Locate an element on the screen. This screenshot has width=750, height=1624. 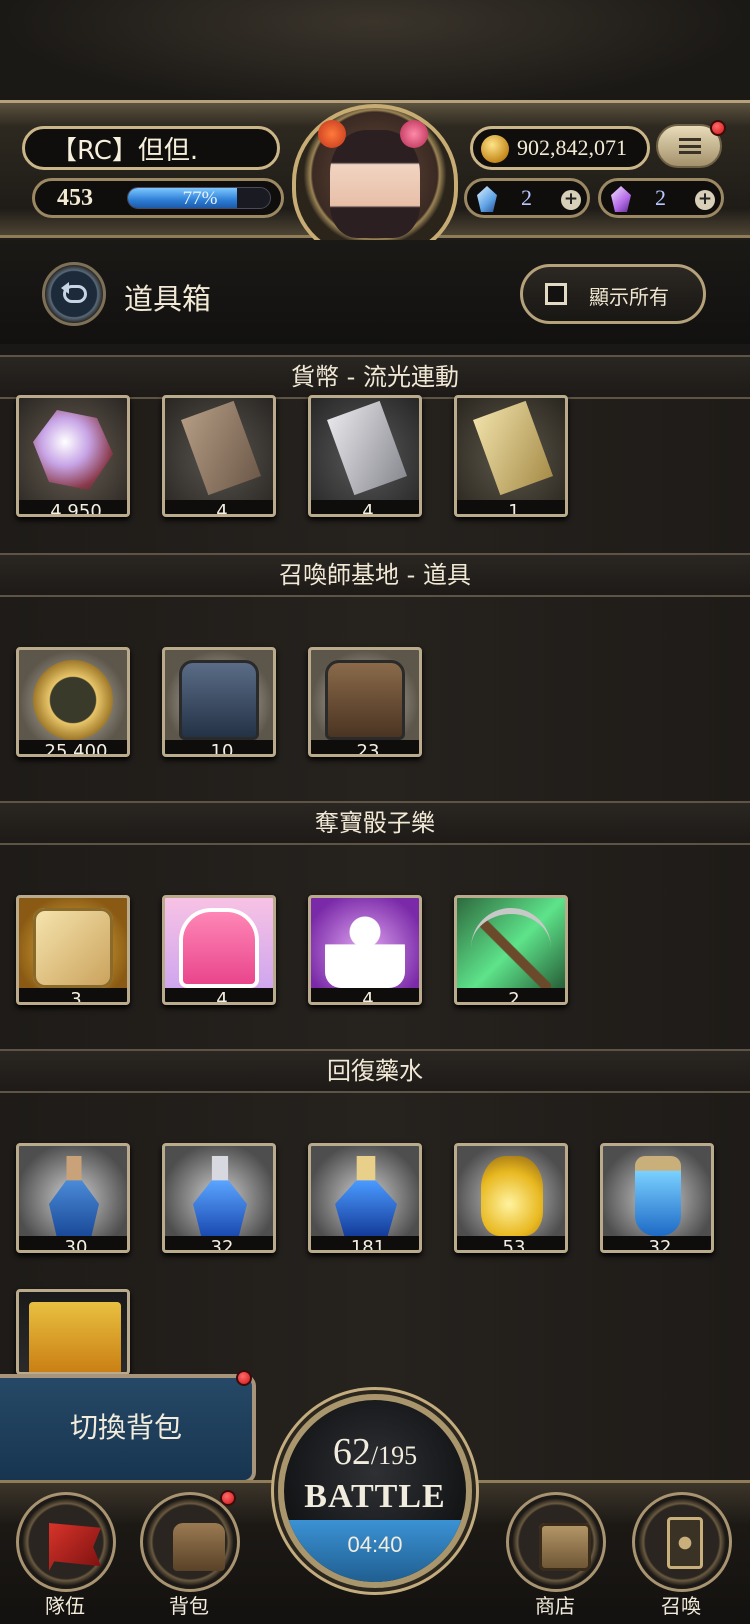
potion-large-icon is located at coordinates (366, 1196).